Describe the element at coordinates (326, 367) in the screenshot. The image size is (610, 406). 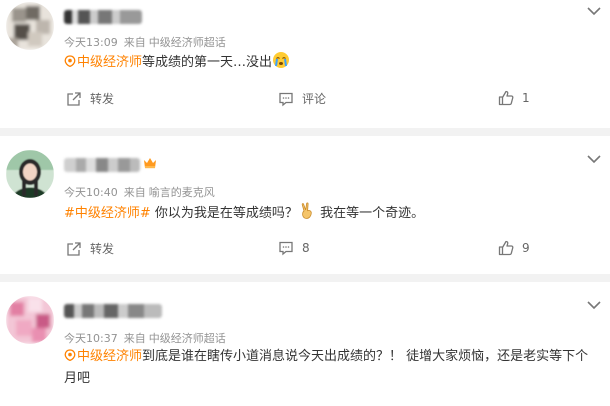
I see `post-text: 到底是谁在瞎传小道消息说今天出成绩的？！ 徒增大家烦恼，还是老实等下个月吧` at that location.